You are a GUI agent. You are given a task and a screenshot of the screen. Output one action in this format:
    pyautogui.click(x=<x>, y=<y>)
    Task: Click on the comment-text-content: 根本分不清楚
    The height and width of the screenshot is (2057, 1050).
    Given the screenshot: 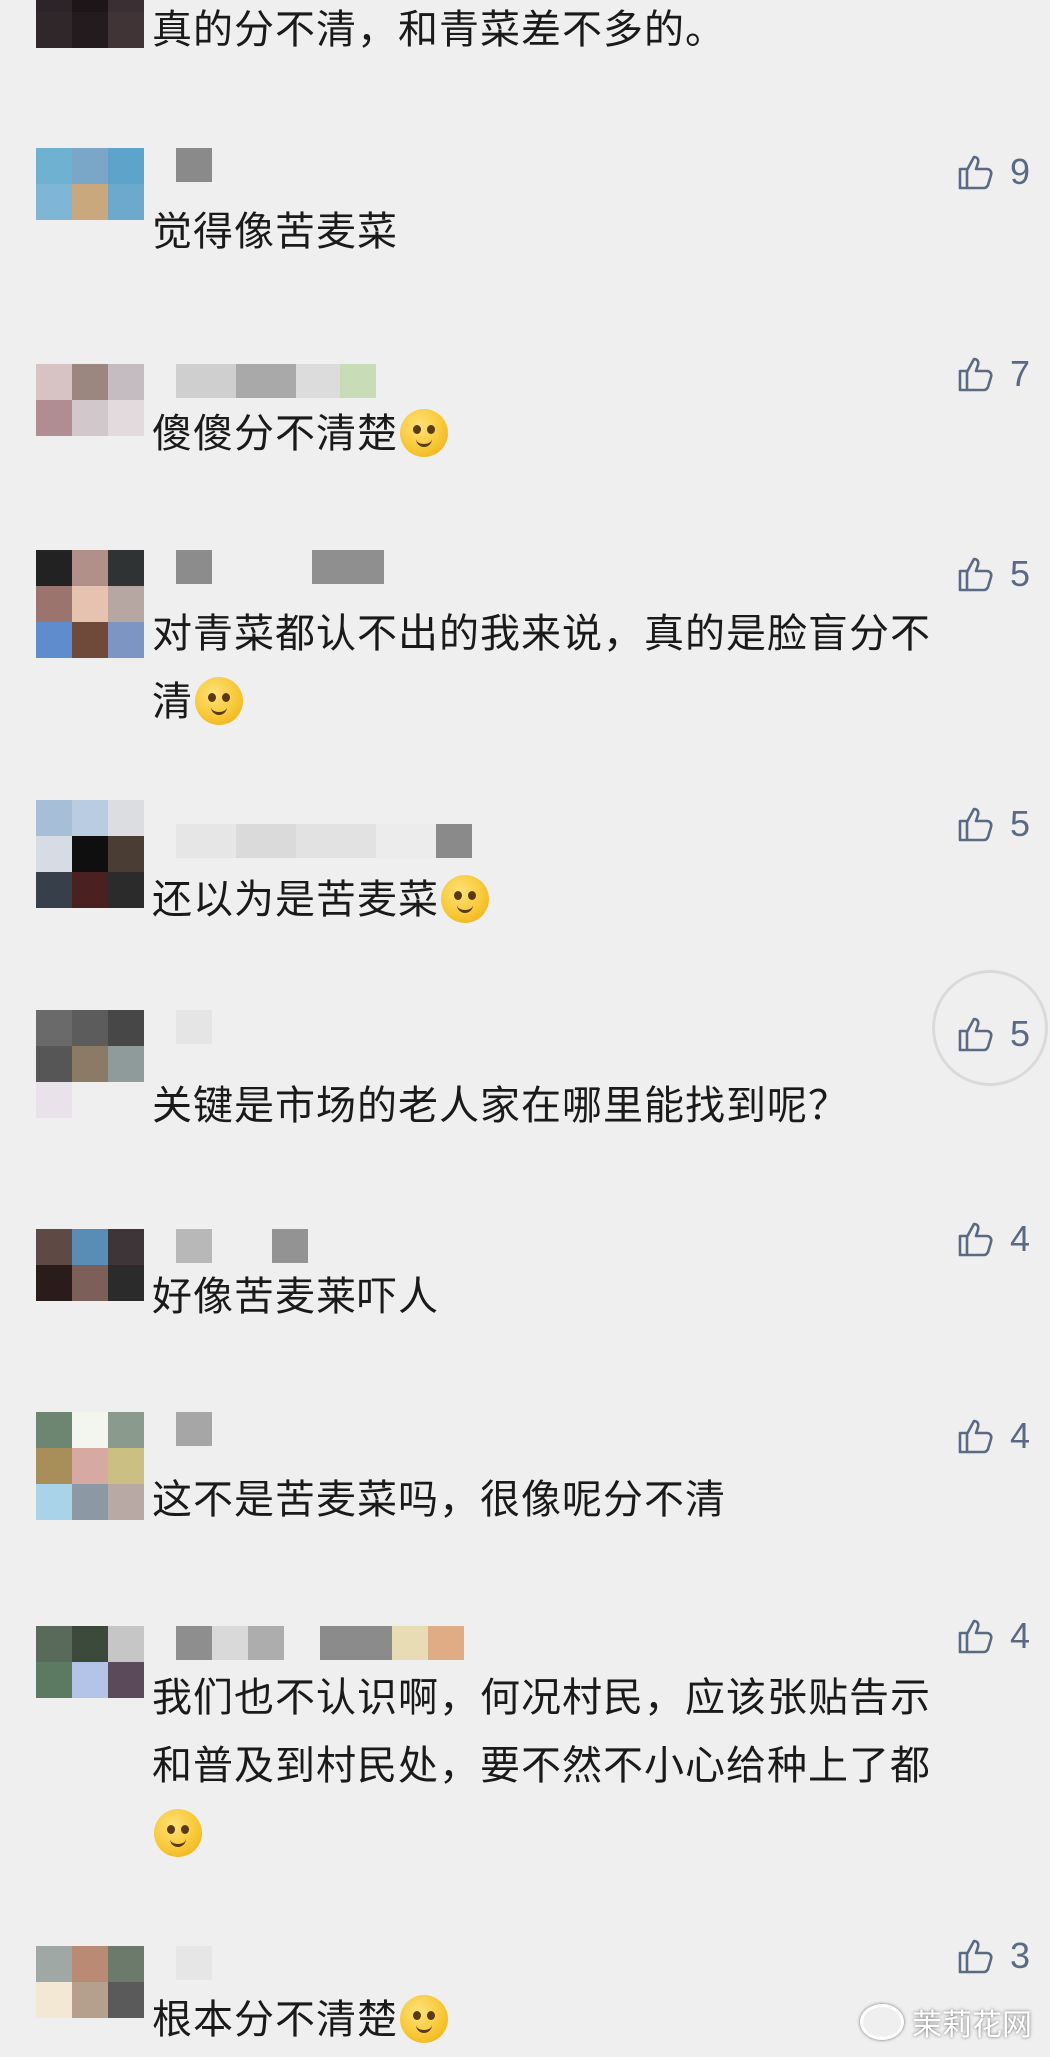 What is the action you would take?
    pyautogui.click(x=275, y=2020)
    